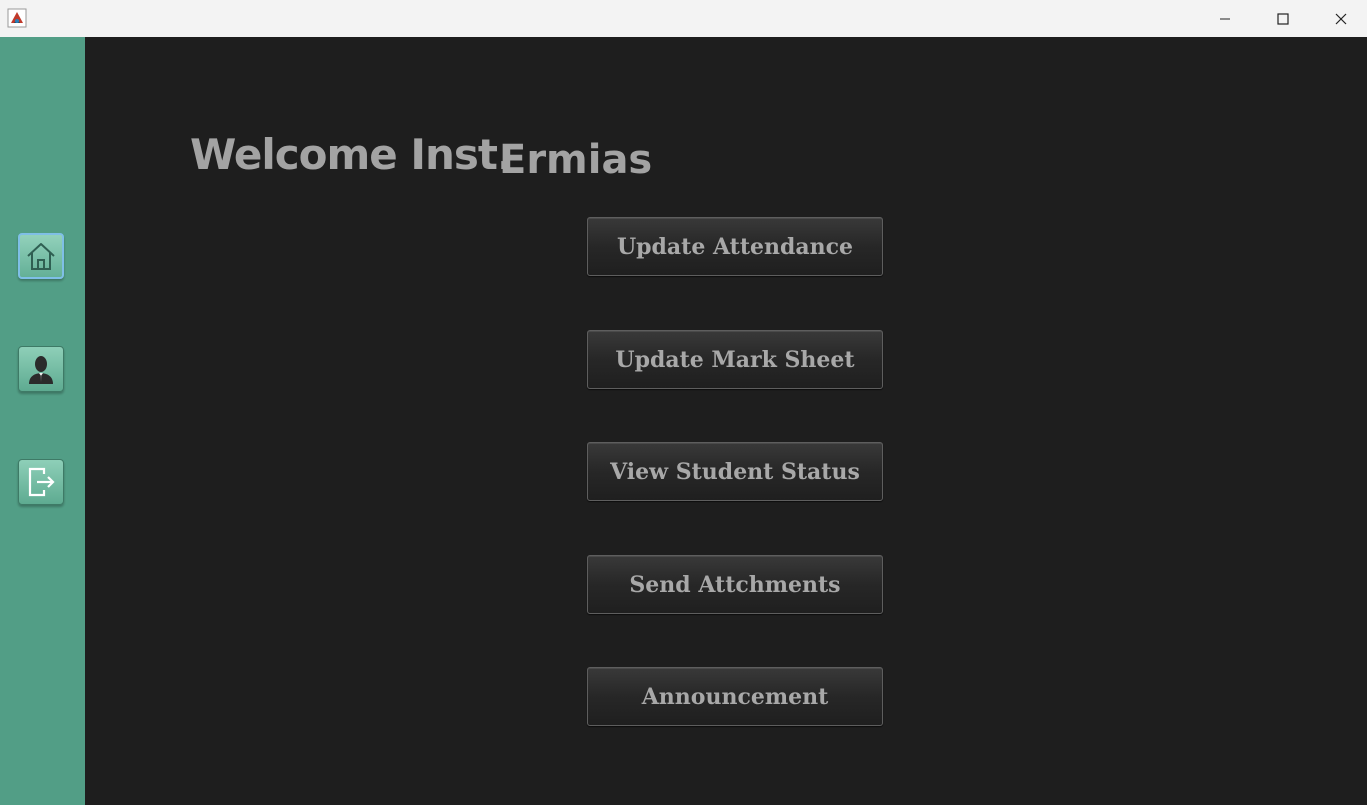  What do you see at coordinates (42, 421) in the screenshot?
I see `sidebar` at bounding box center [42, 421].